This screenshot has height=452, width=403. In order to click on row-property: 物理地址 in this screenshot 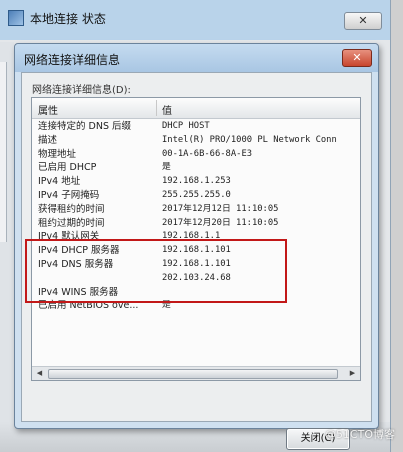, I will do `click(57, 154)`.